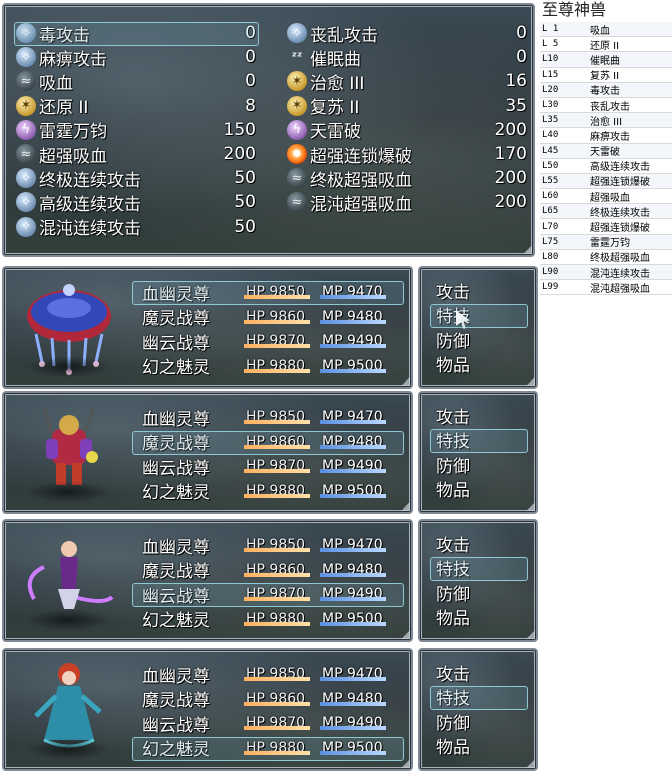 This screenshot has height=775, width=672. Describe the element at coordinates (407, 33) in the screenshot. I see `skill-item: ✧ 丧乱攻击 0` at that location.